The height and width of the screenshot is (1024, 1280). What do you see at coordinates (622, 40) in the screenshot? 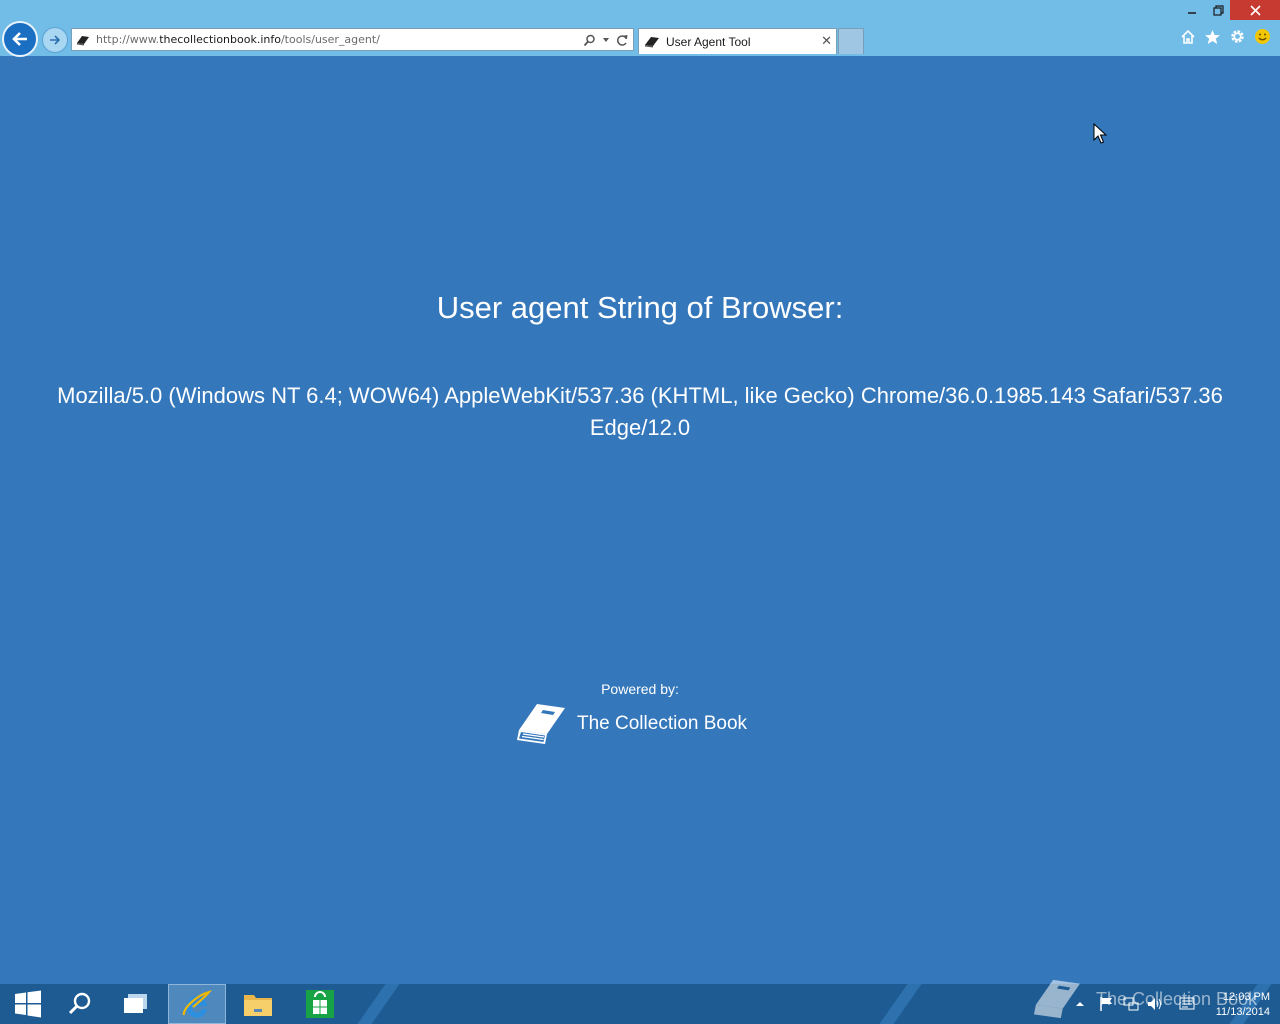
I see `refresh-icon` at bounding box center [622, 40].